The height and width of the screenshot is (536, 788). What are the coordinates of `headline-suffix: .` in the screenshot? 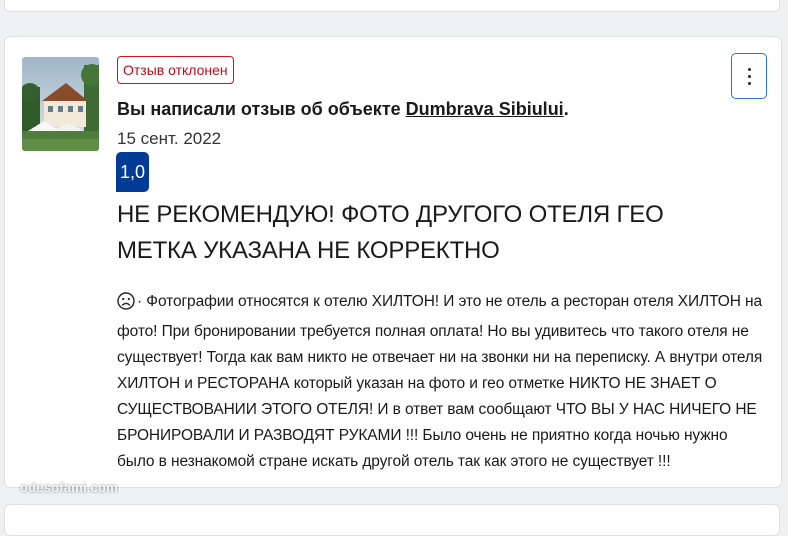 It's located at (566, 109).